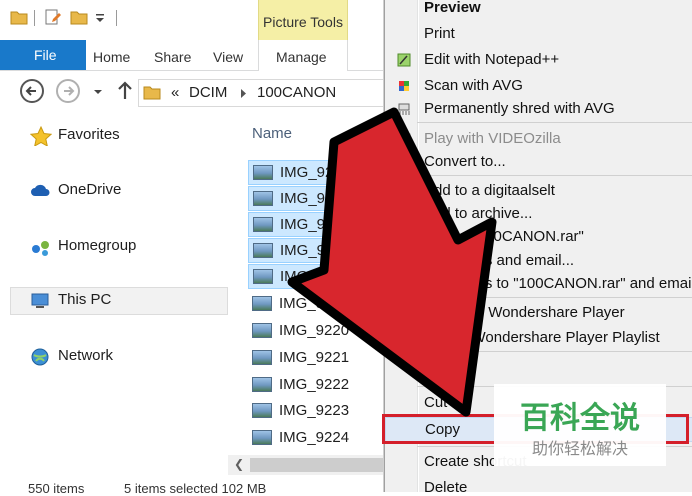 The height and width of the screenshot is (496, 692). I want to click on new-folder-icon, so click(79, 17).